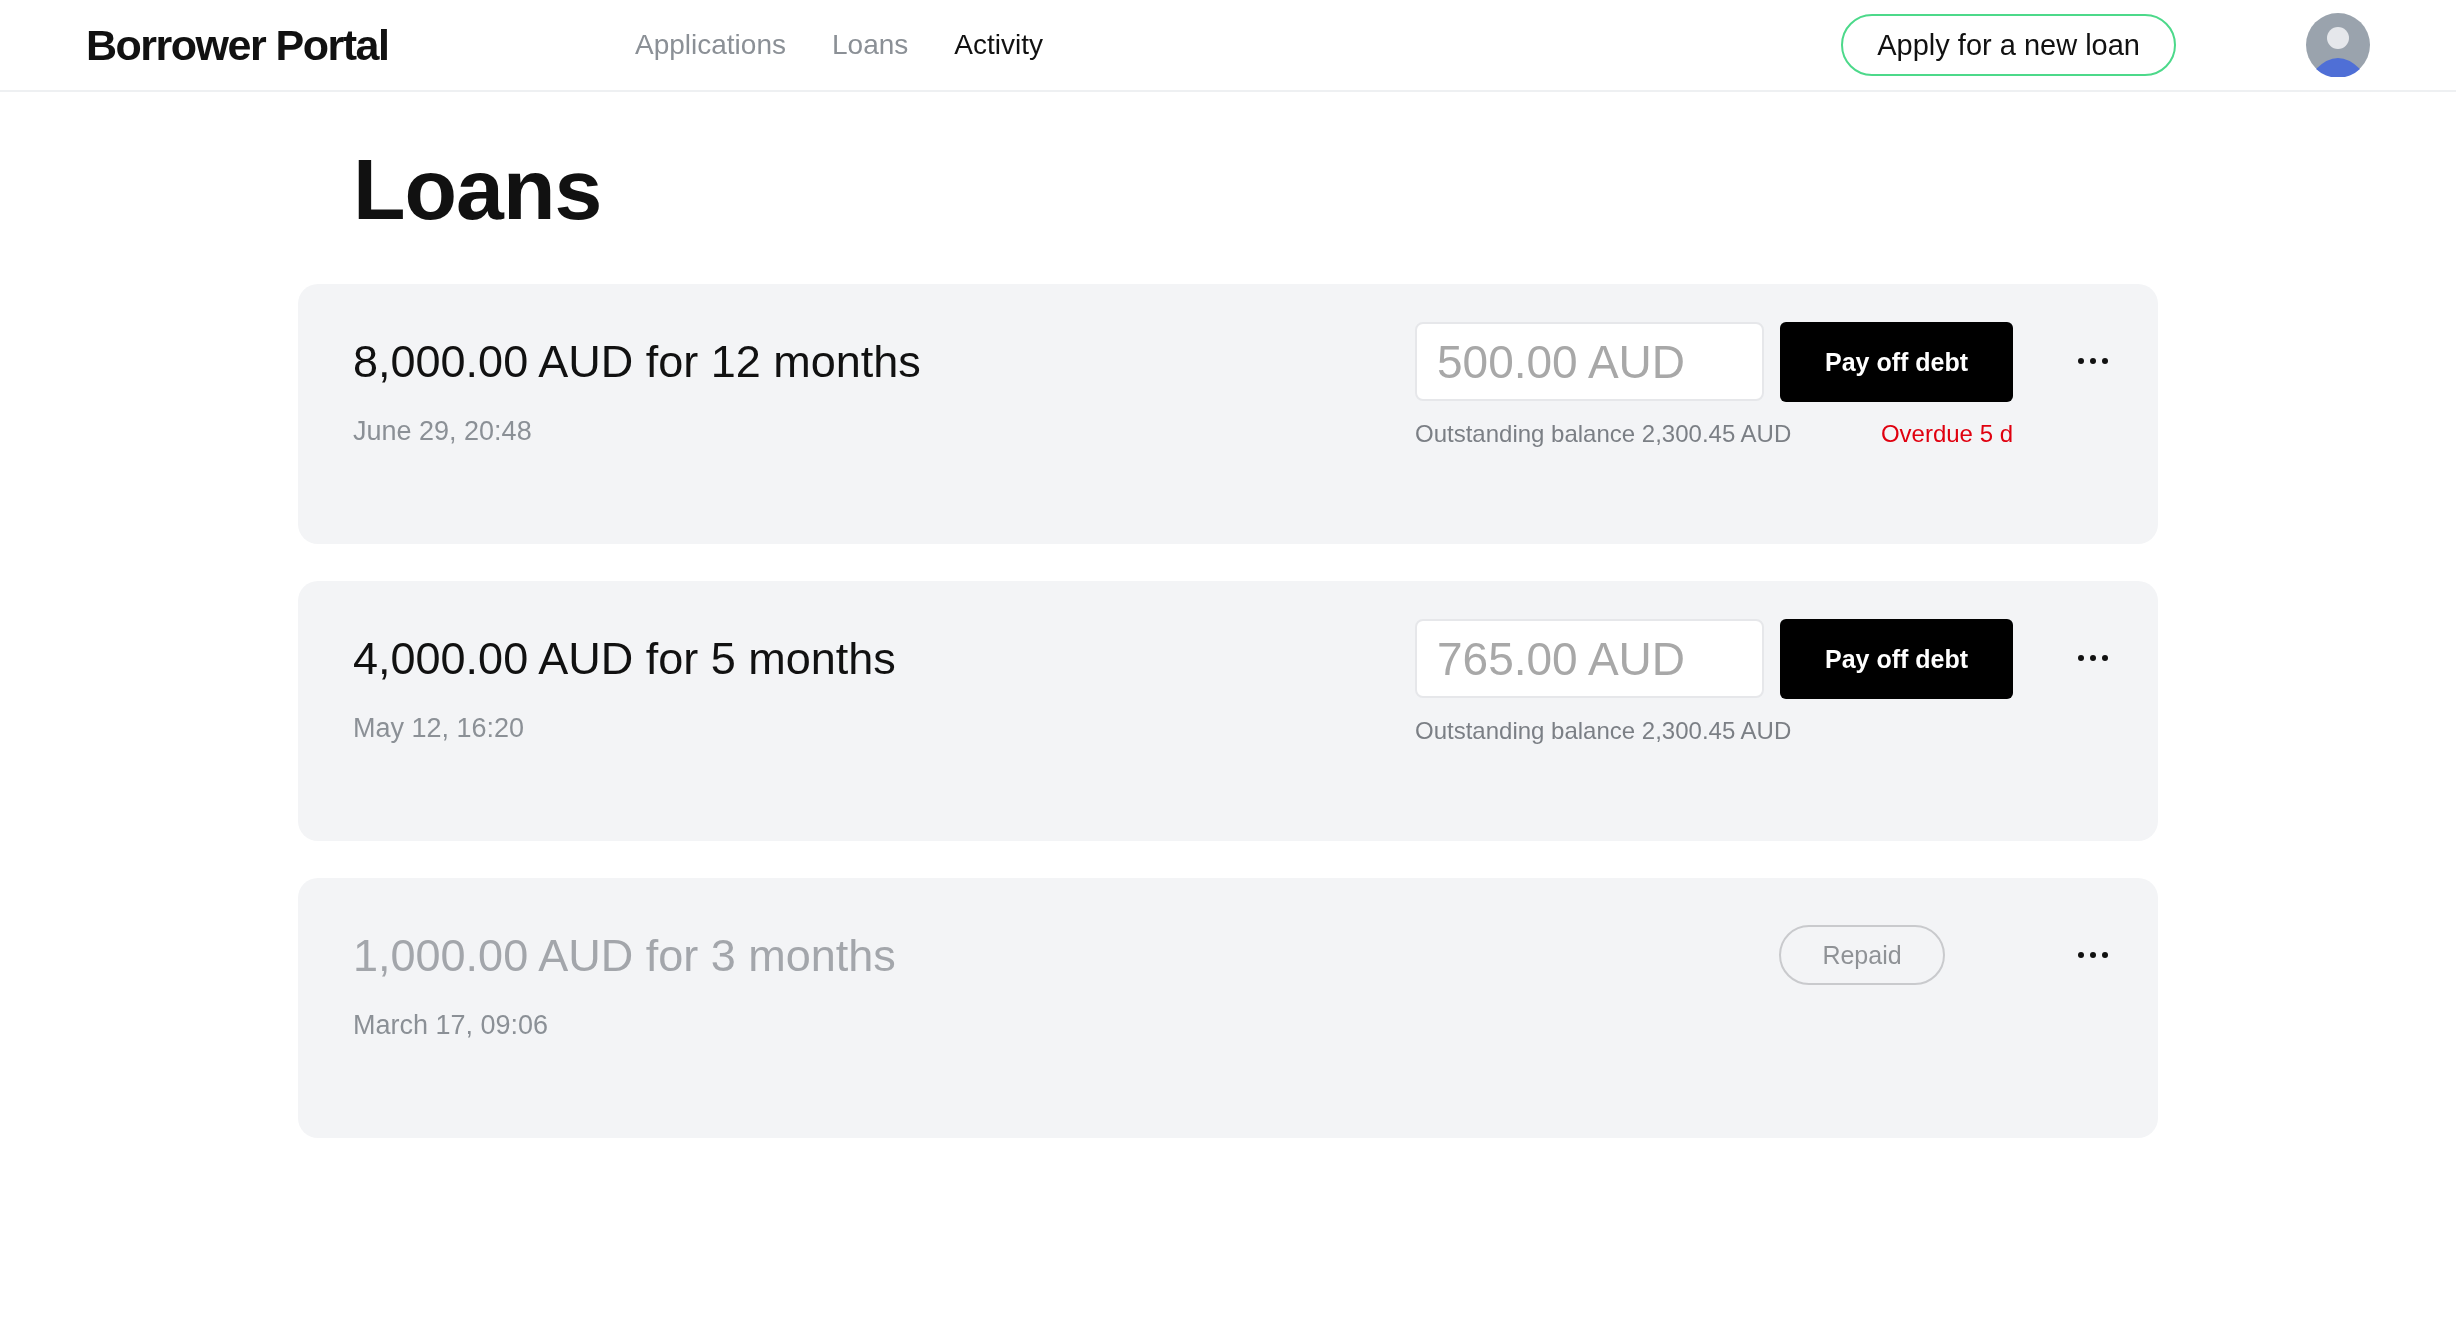  I want to click on apply-button: Apply for a new loan, so click(2008, 45).